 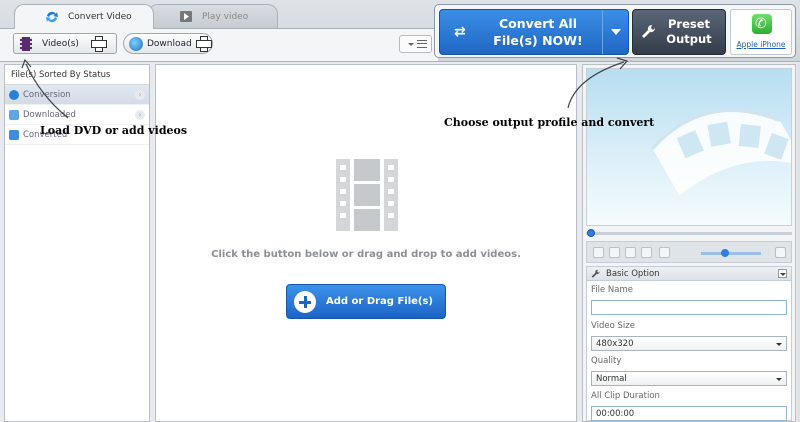 What do you see at coordinates (606, 361) in the screenshot?
I see `quality-label: Quality` at bounding box center [606, 361].